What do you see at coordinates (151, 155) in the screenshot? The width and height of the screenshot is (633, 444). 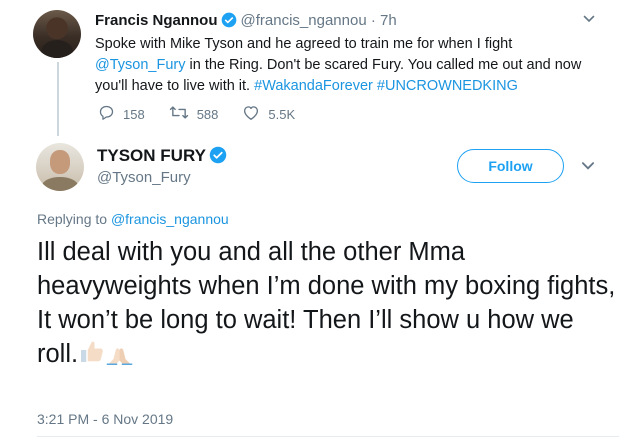 I see `tweet2-author-name: TYSON FURY` at bounding box center [151, 155].